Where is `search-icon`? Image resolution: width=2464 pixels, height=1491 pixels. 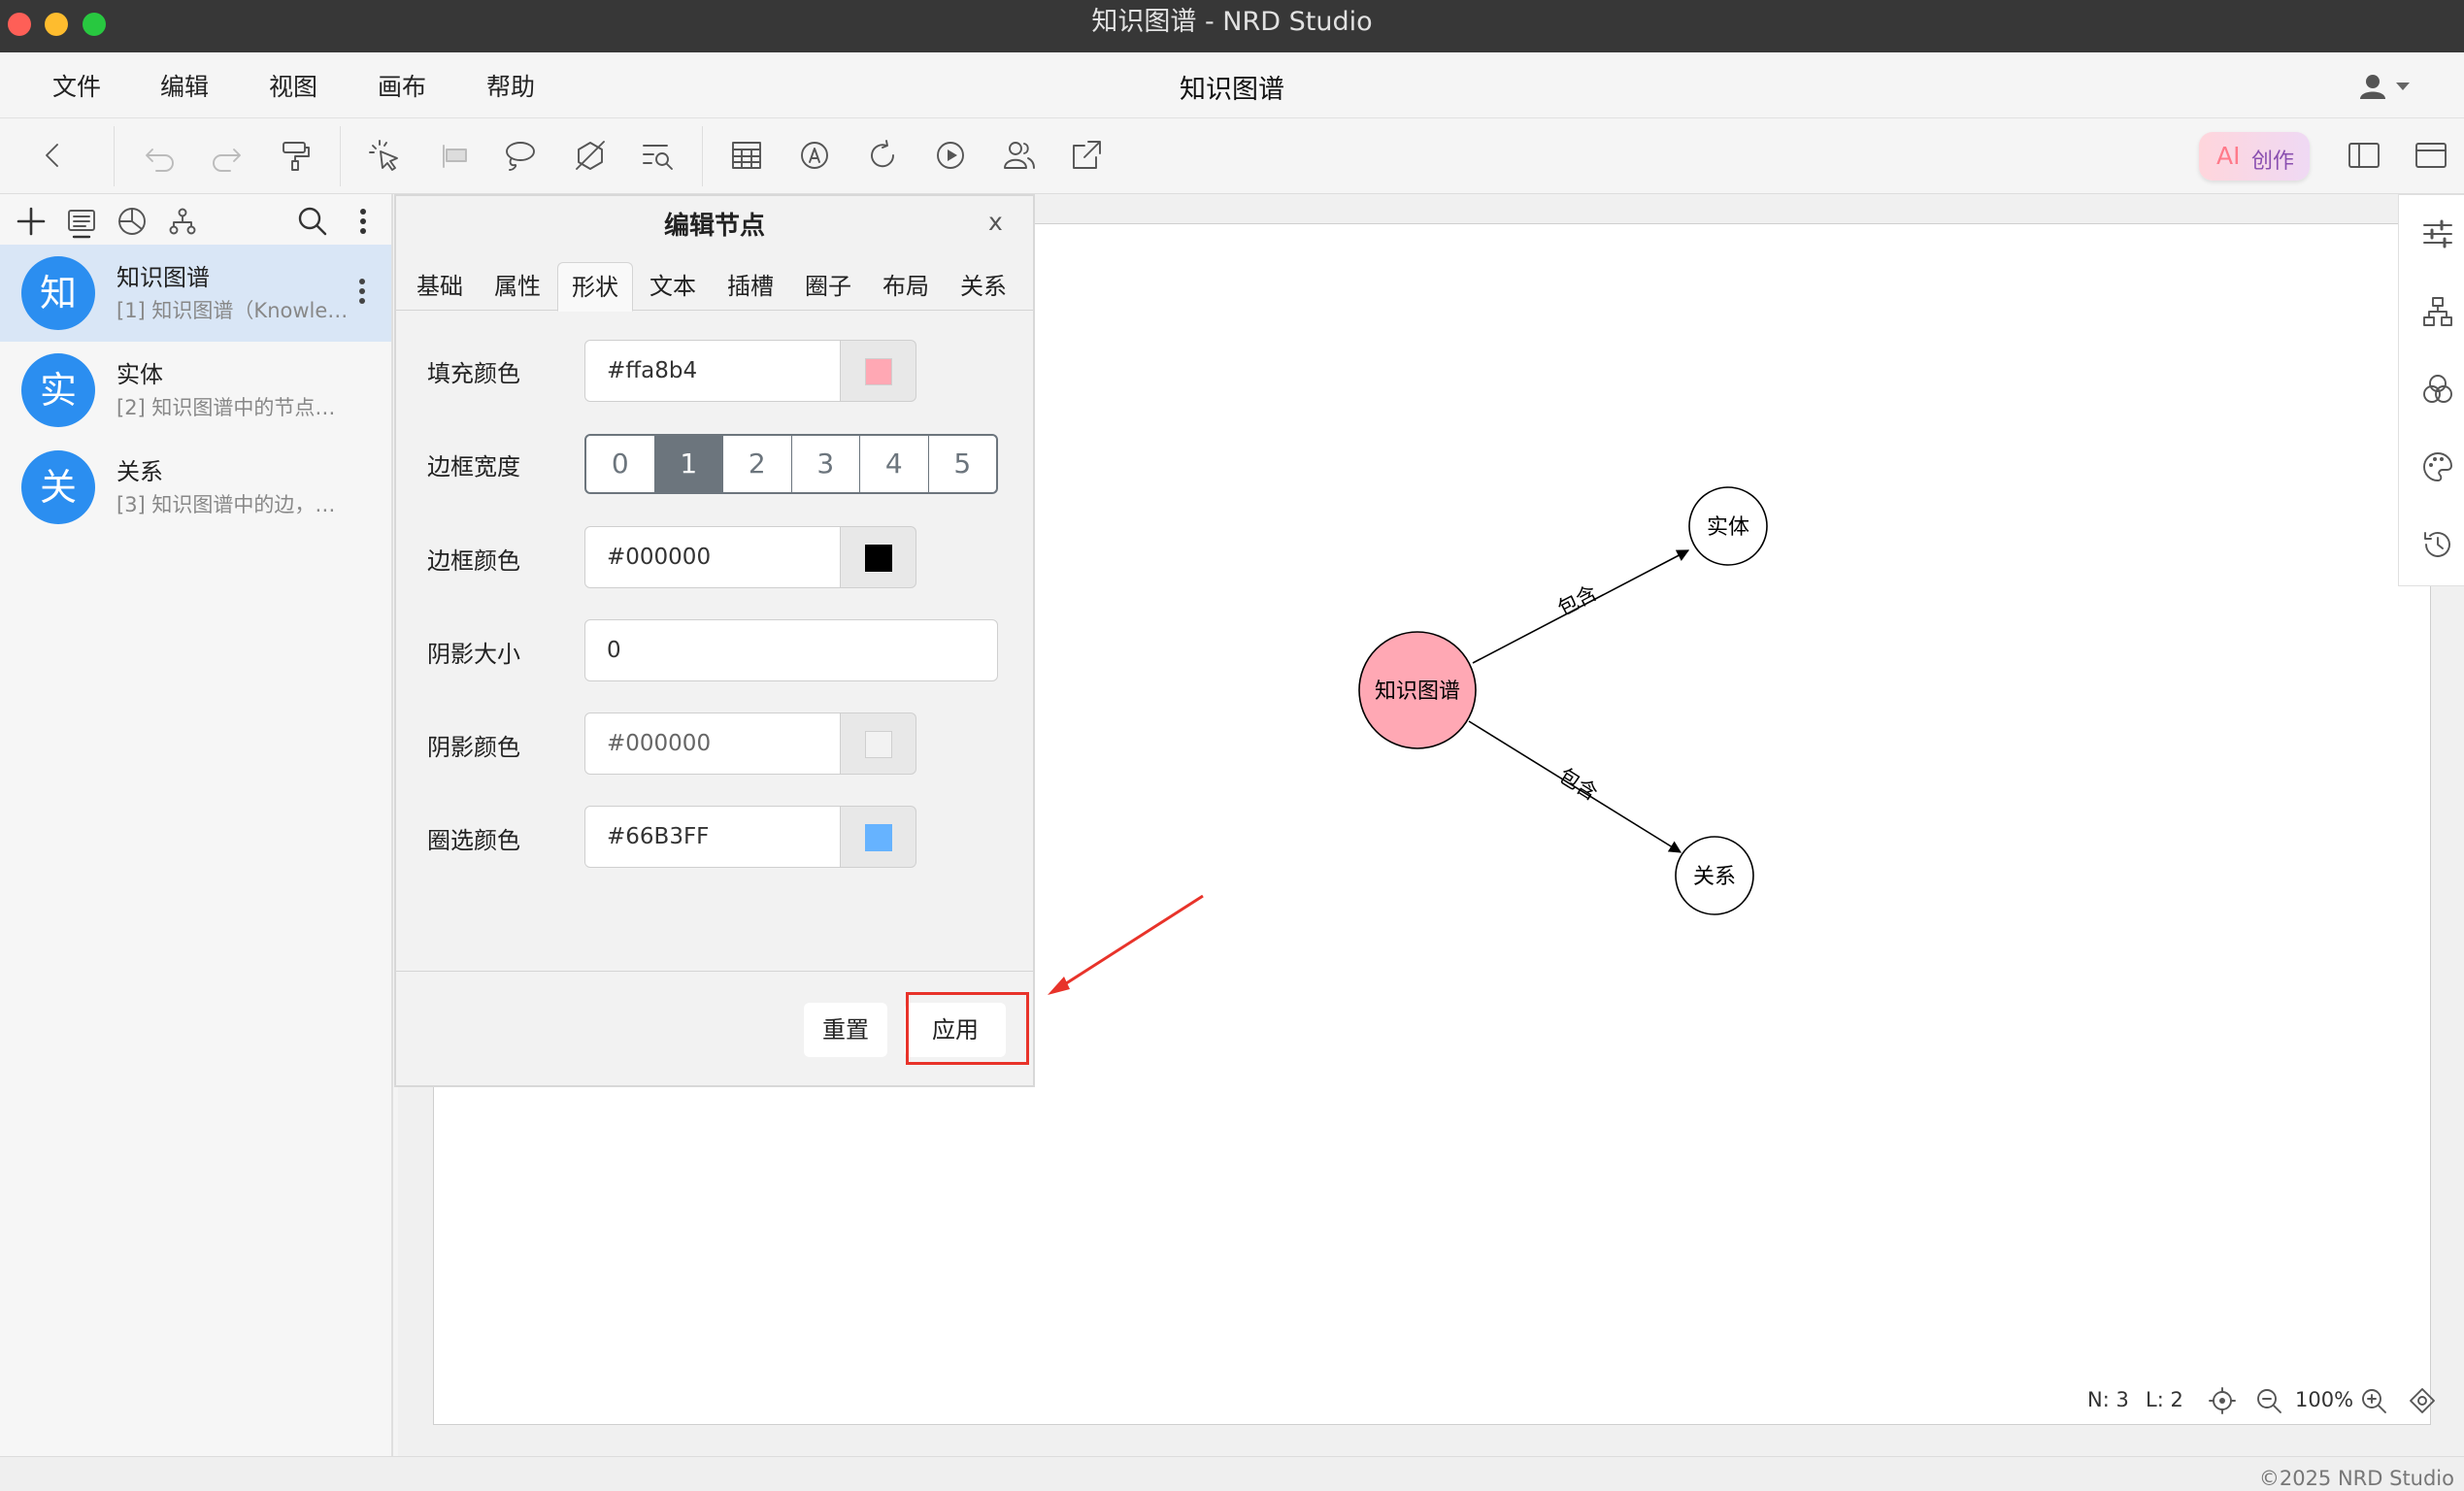 search-icon is located at coordinates (312, 222).